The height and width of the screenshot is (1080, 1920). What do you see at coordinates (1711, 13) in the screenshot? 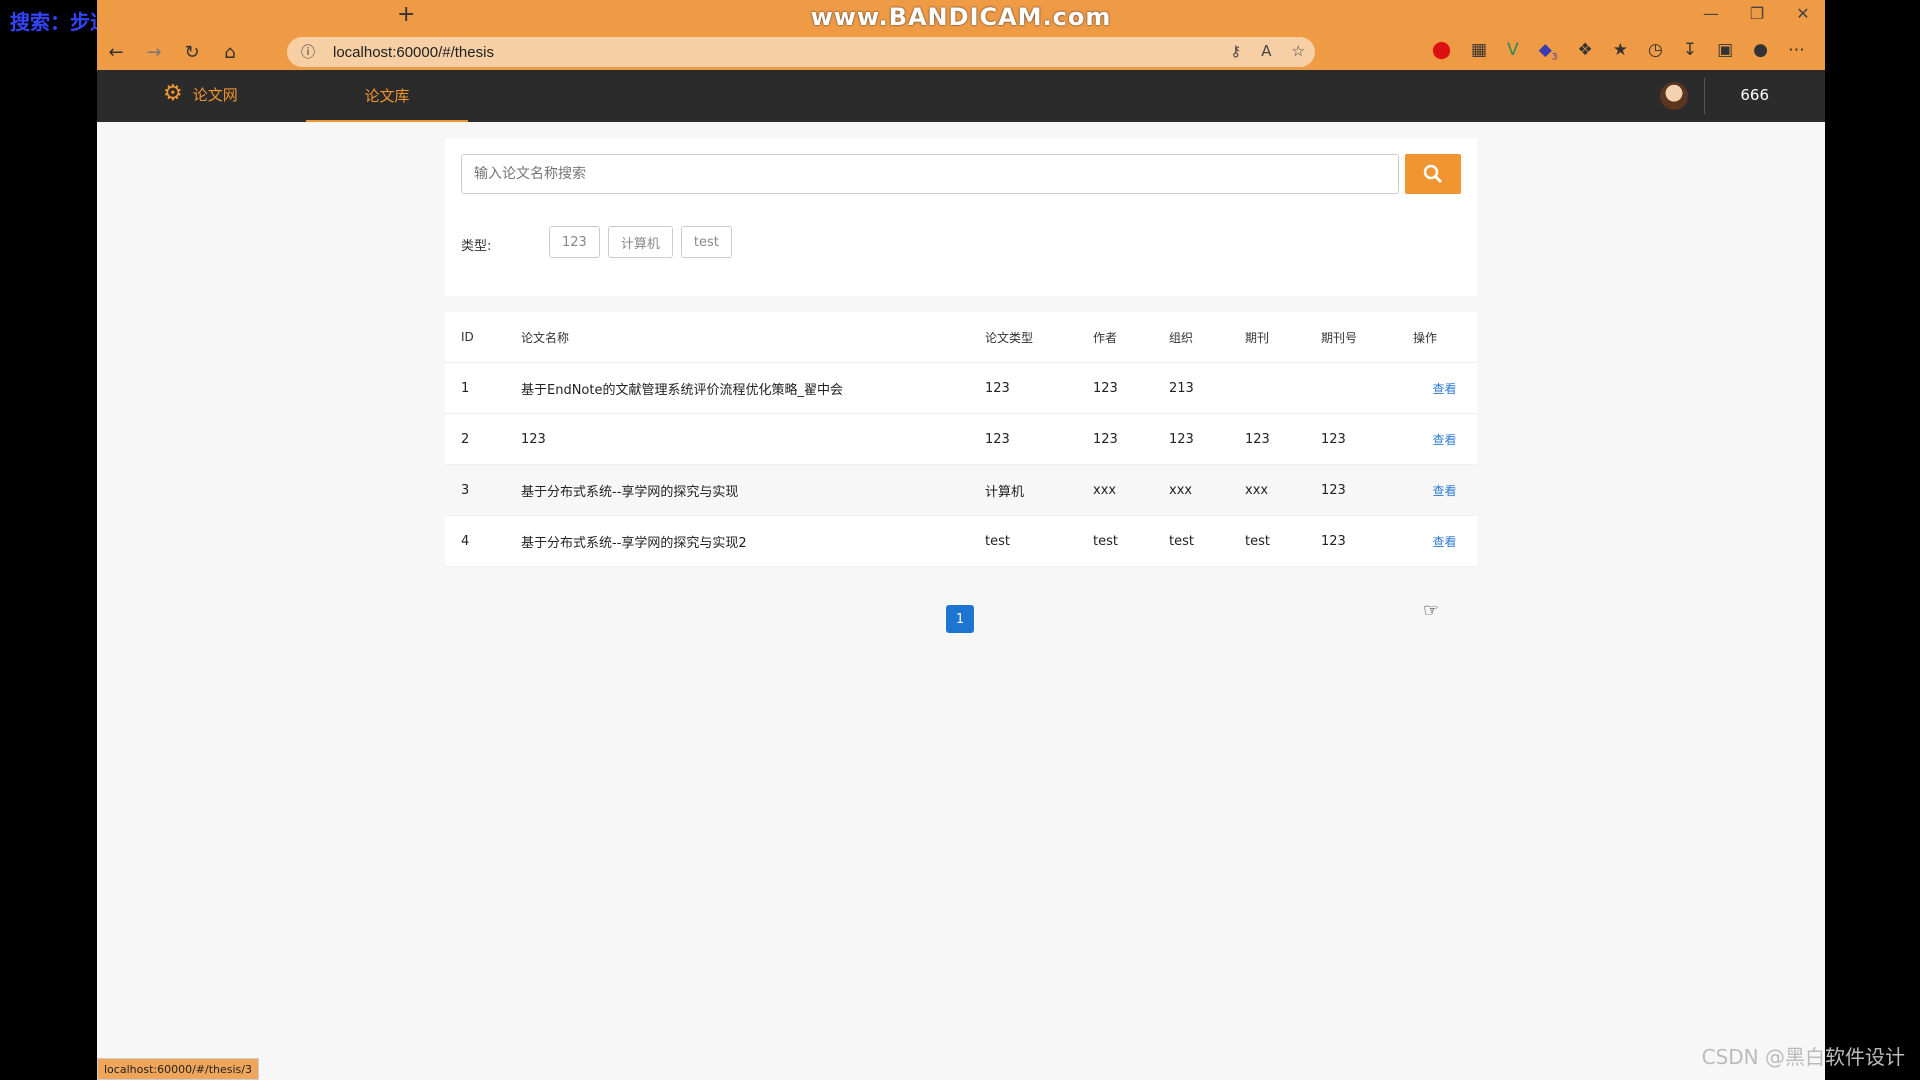
I see `minimize-icon: —` at bounding box center [1711, 13].